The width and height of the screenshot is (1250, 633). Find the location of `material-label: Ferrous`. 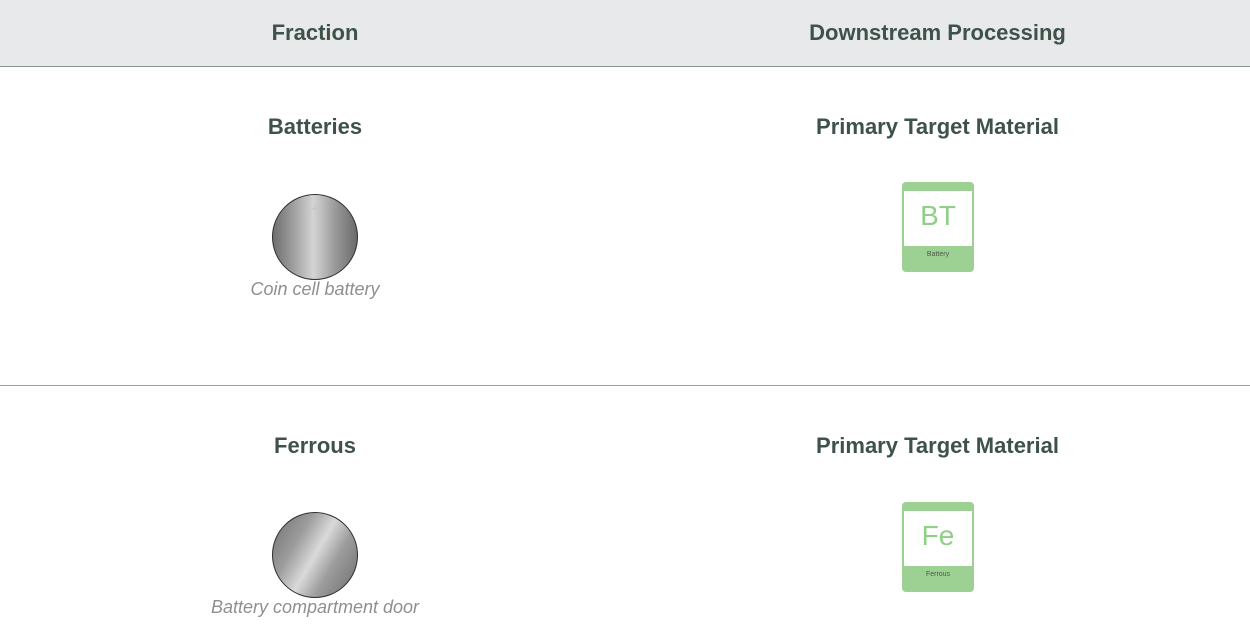

material-label: Ferrous is located at coordinates (938, 574).